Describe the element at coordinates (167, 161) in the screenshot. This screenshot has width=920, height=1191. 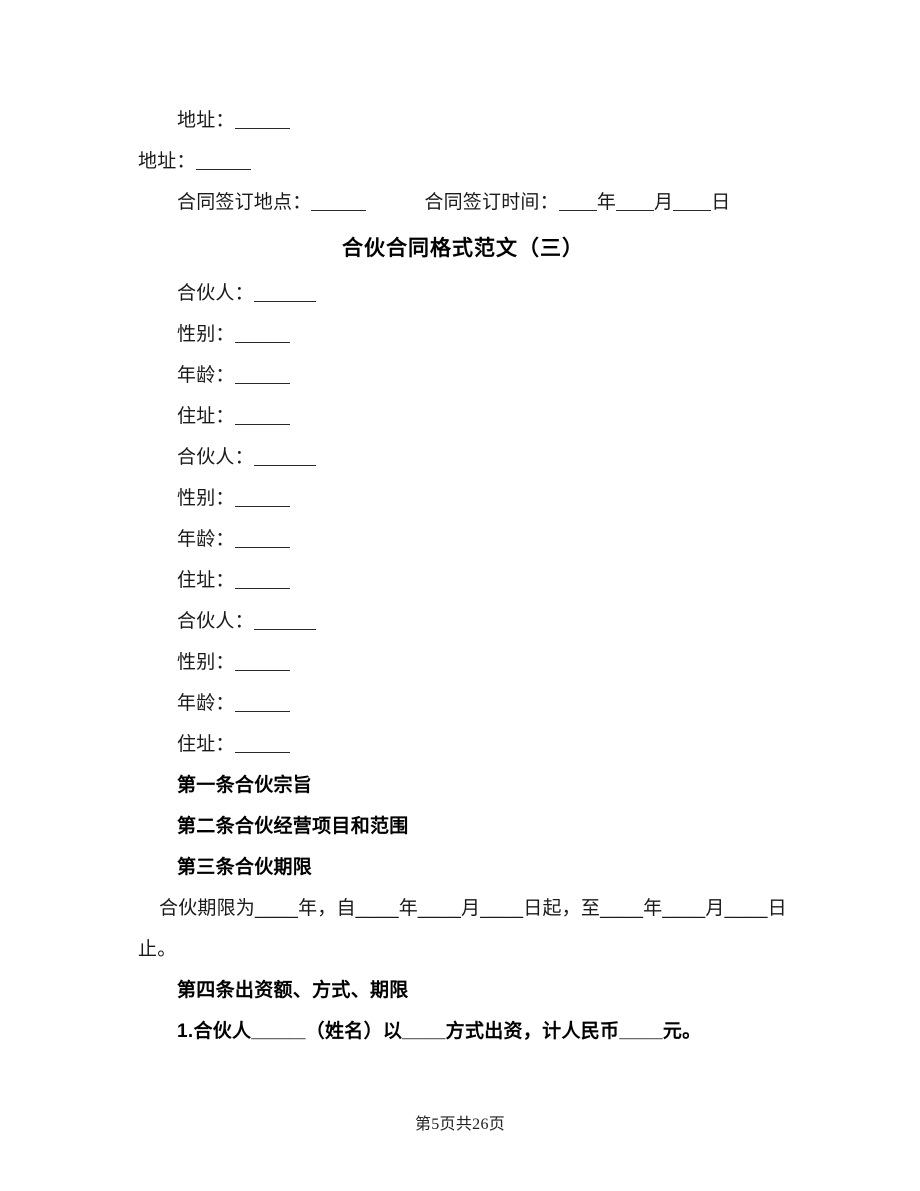
I see `address-label-2: 地址：` at that location.